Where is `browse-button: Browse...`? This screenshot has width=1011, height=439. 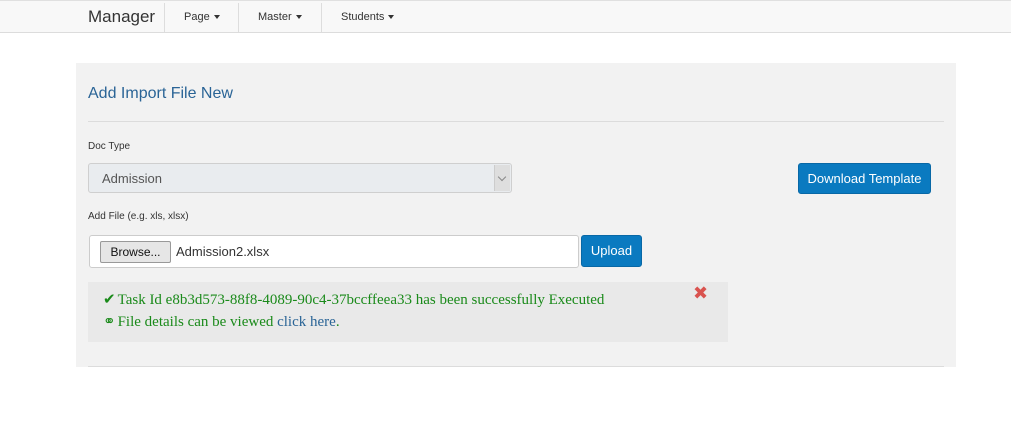
browse-button: Browse... is located at coordinates (135, 252).